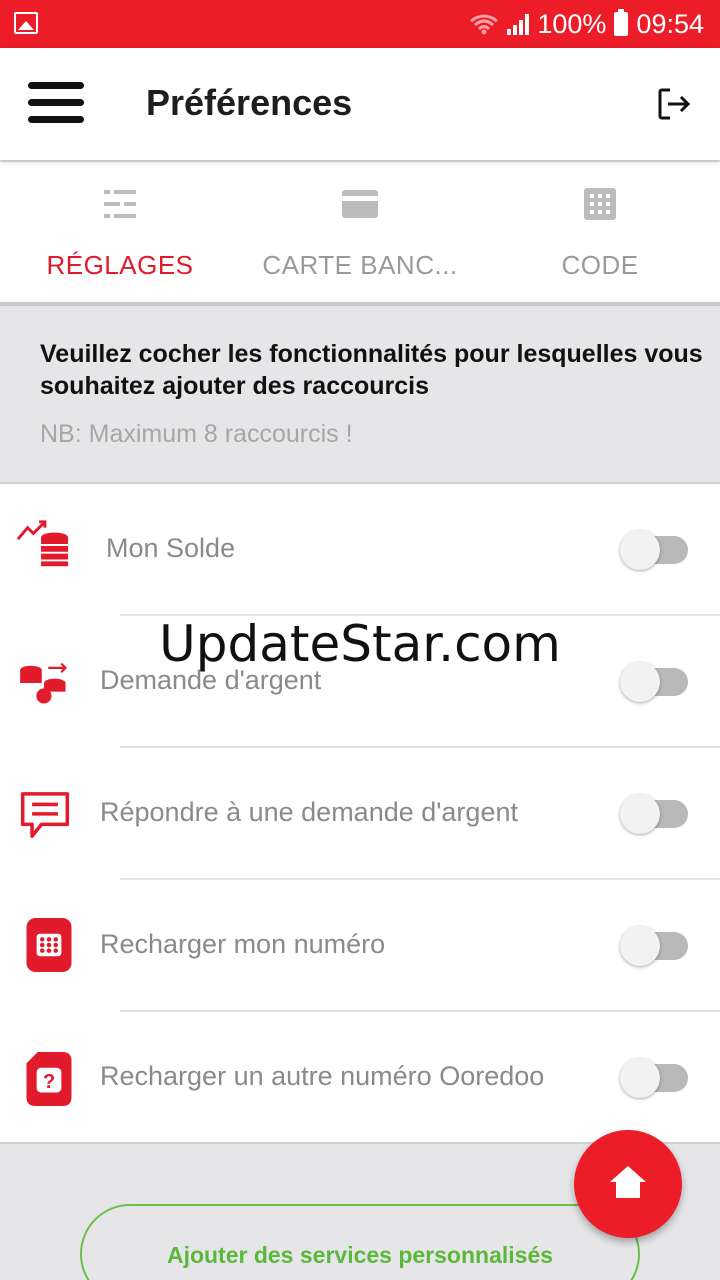  What do you see at coordinates (674, 104) in the screenshot?
I see `logout-icon` at bounding box center [674, 104].